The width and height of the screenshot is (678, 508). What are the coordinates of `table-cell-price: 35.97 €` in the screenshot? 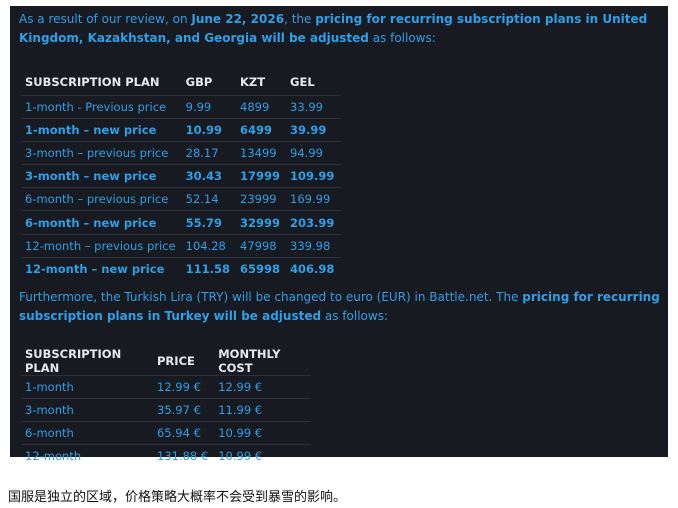 It's located at (185, 409).